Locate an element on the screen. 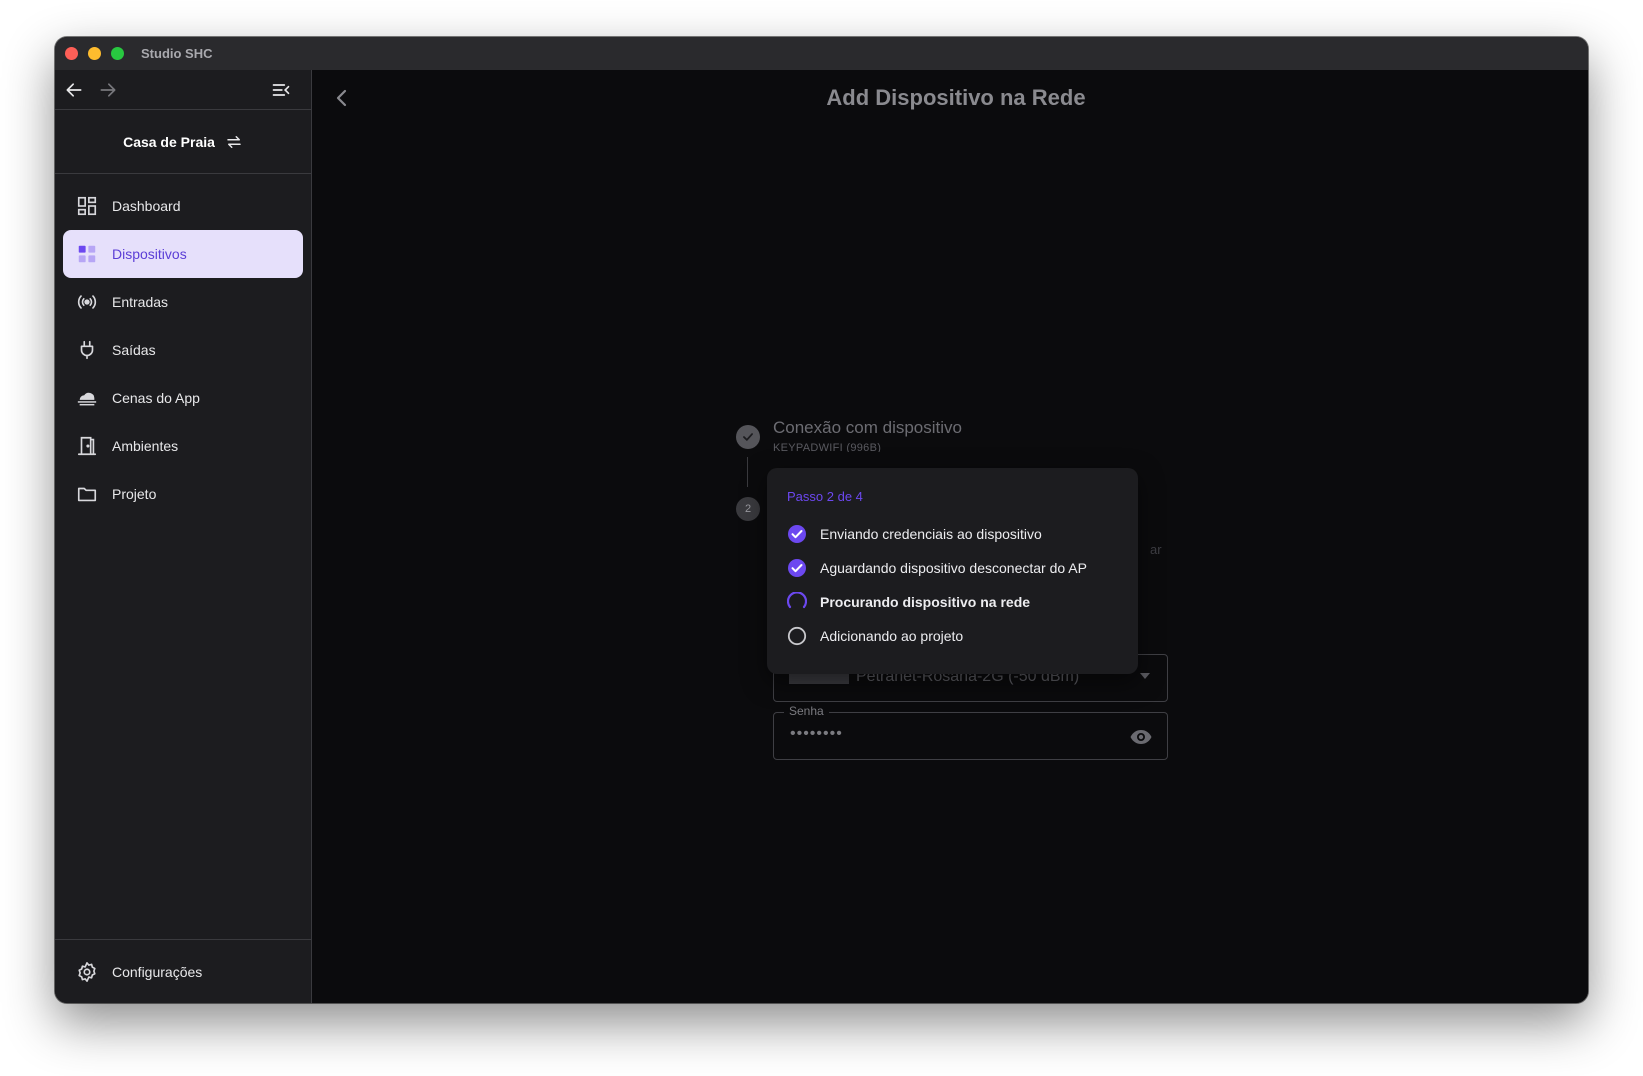  window-title: Studio SHC is located at coordinates (177, 53).